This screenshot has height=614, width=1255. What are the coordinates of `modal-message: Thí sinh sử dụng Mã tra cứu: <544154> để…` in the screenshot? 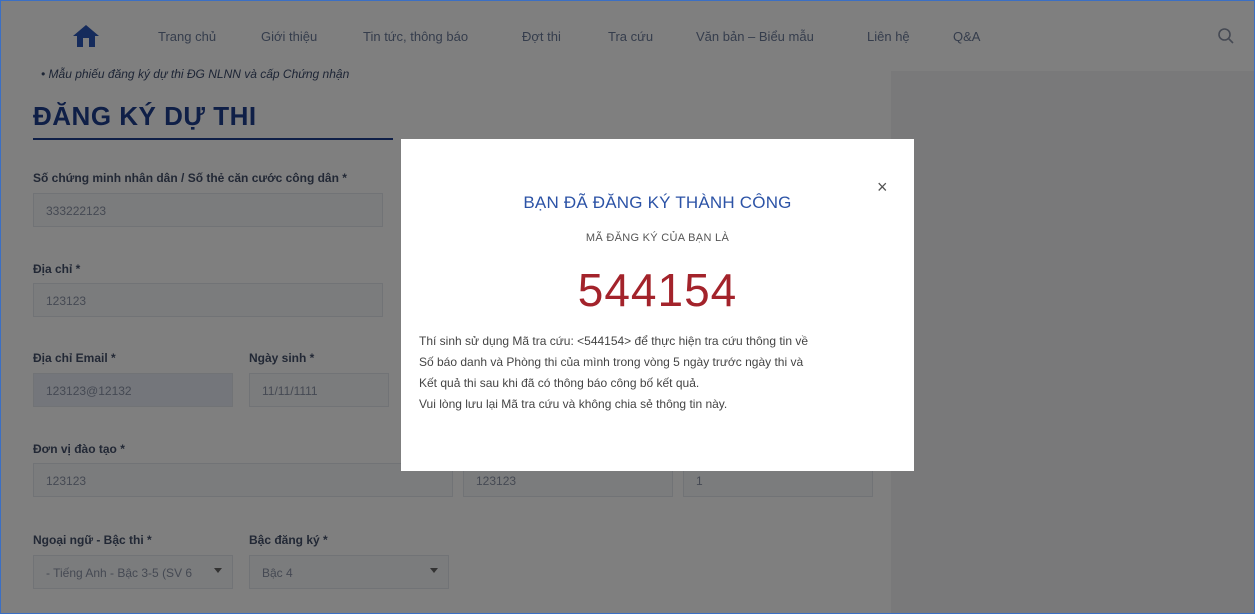 It's located at (659, 373).